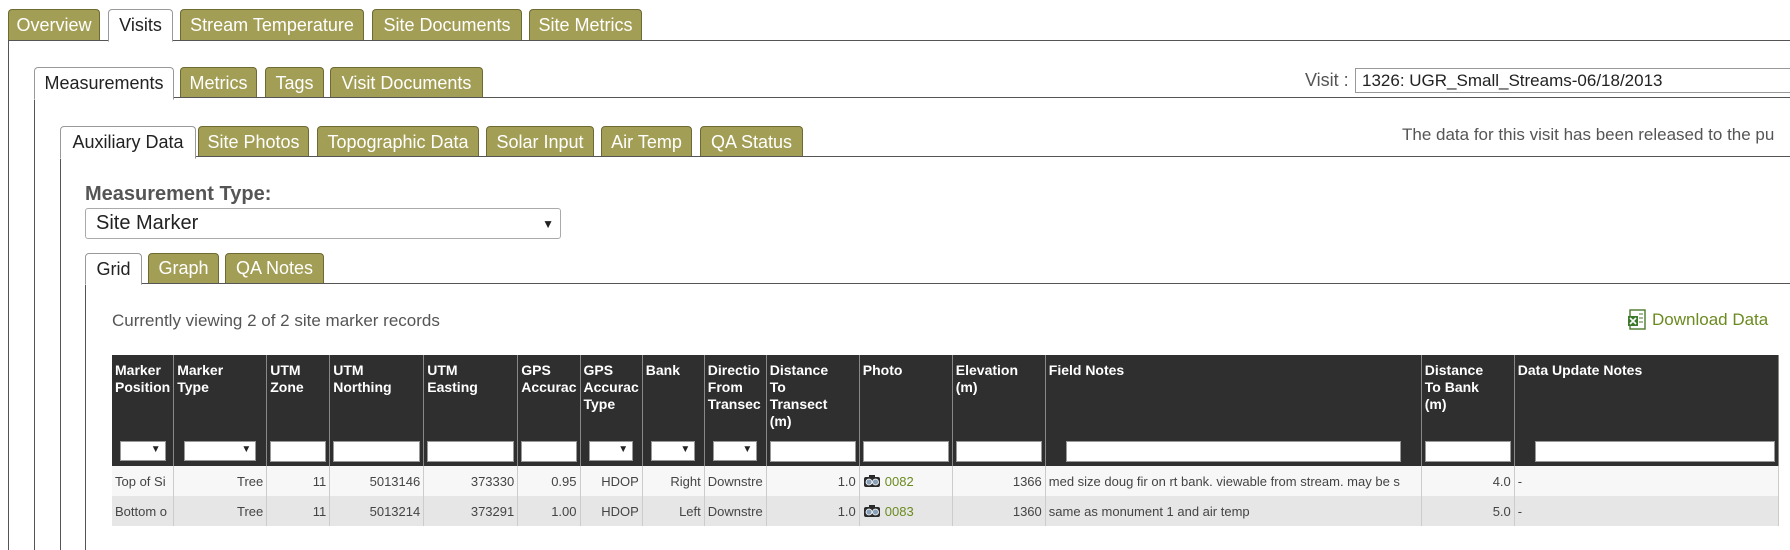  What do you see at coordinates (143, 511) in the screenshot?
I see `cell-marker-position: Bottom o` at bounding box center [143, 511].